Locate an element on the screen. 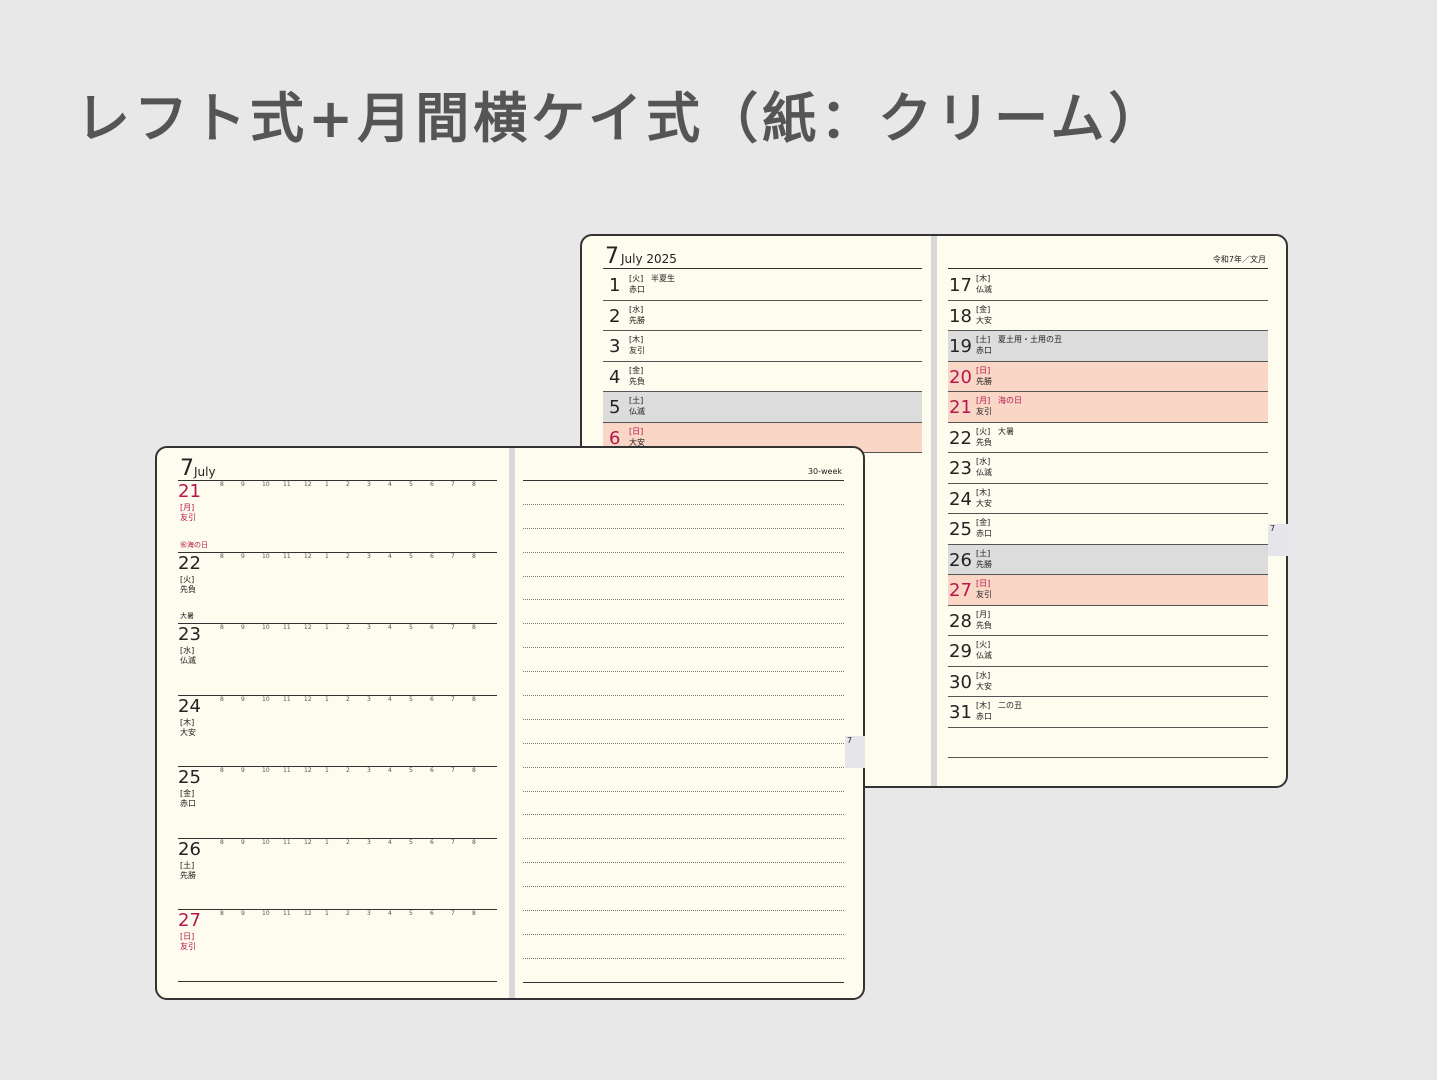  month-day-row: 21 [月] 友引 海の日 is located at coordinates (1108, 407).